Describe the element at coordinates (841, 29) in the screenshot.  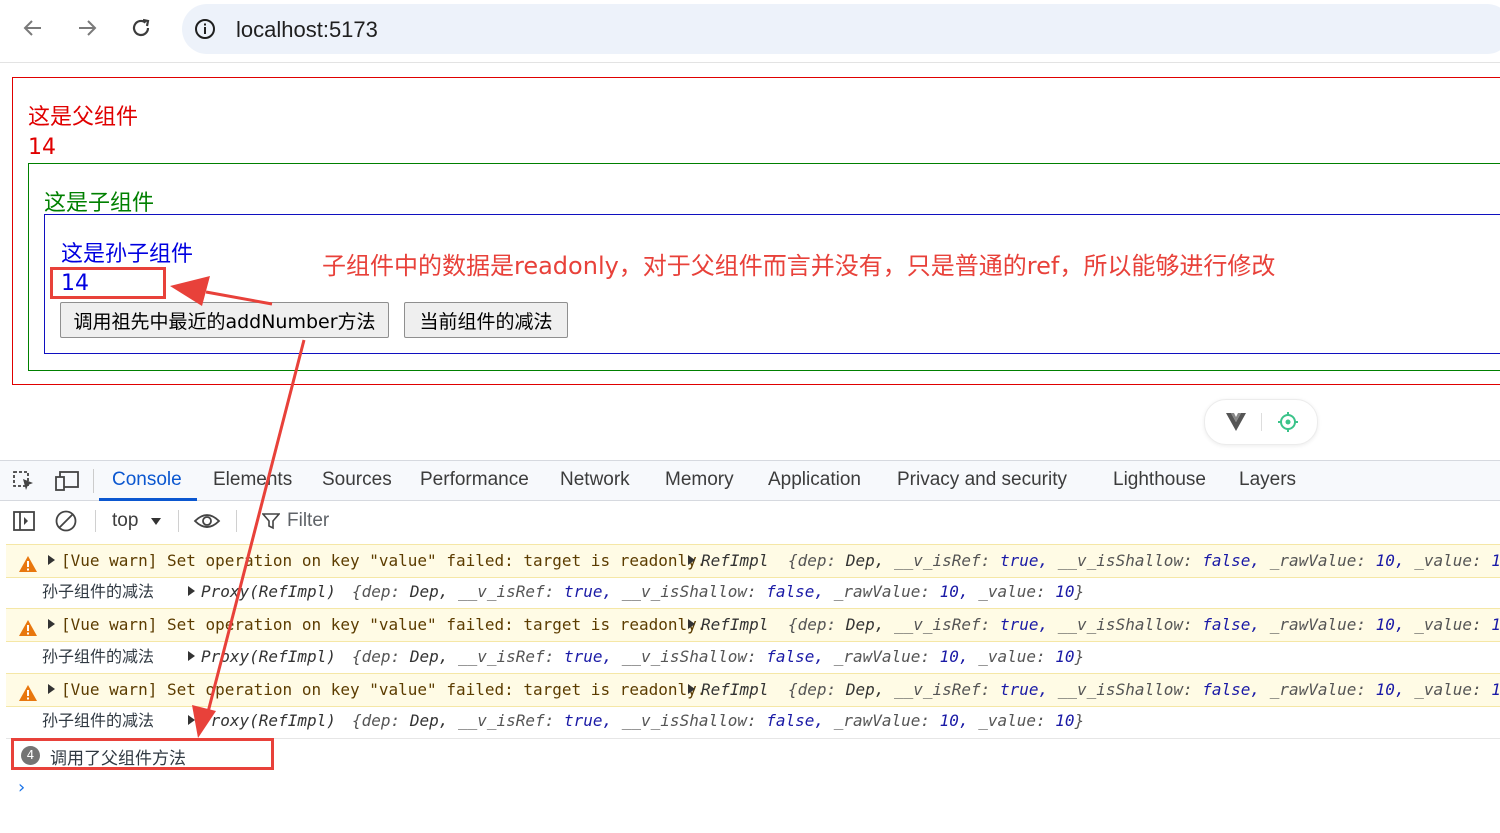
I see `address-bar: localhost:5173` at that location.